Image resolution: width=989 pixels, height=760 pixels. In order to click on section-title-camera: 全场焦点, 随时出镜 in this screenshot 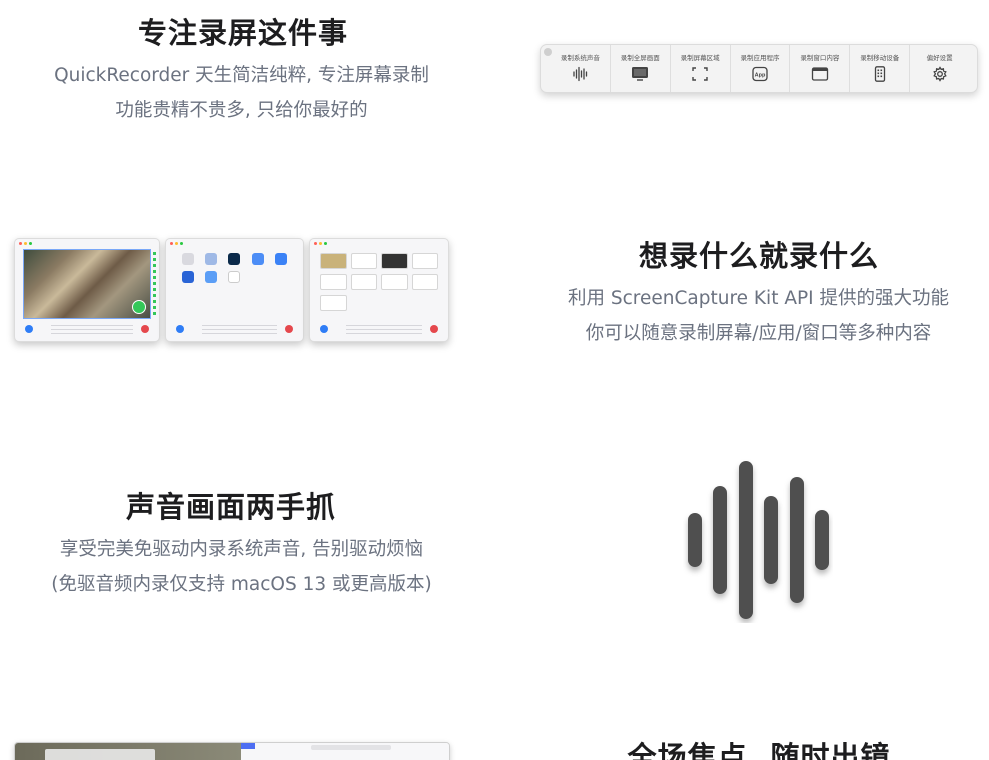, I will do `click(759, 750)`.